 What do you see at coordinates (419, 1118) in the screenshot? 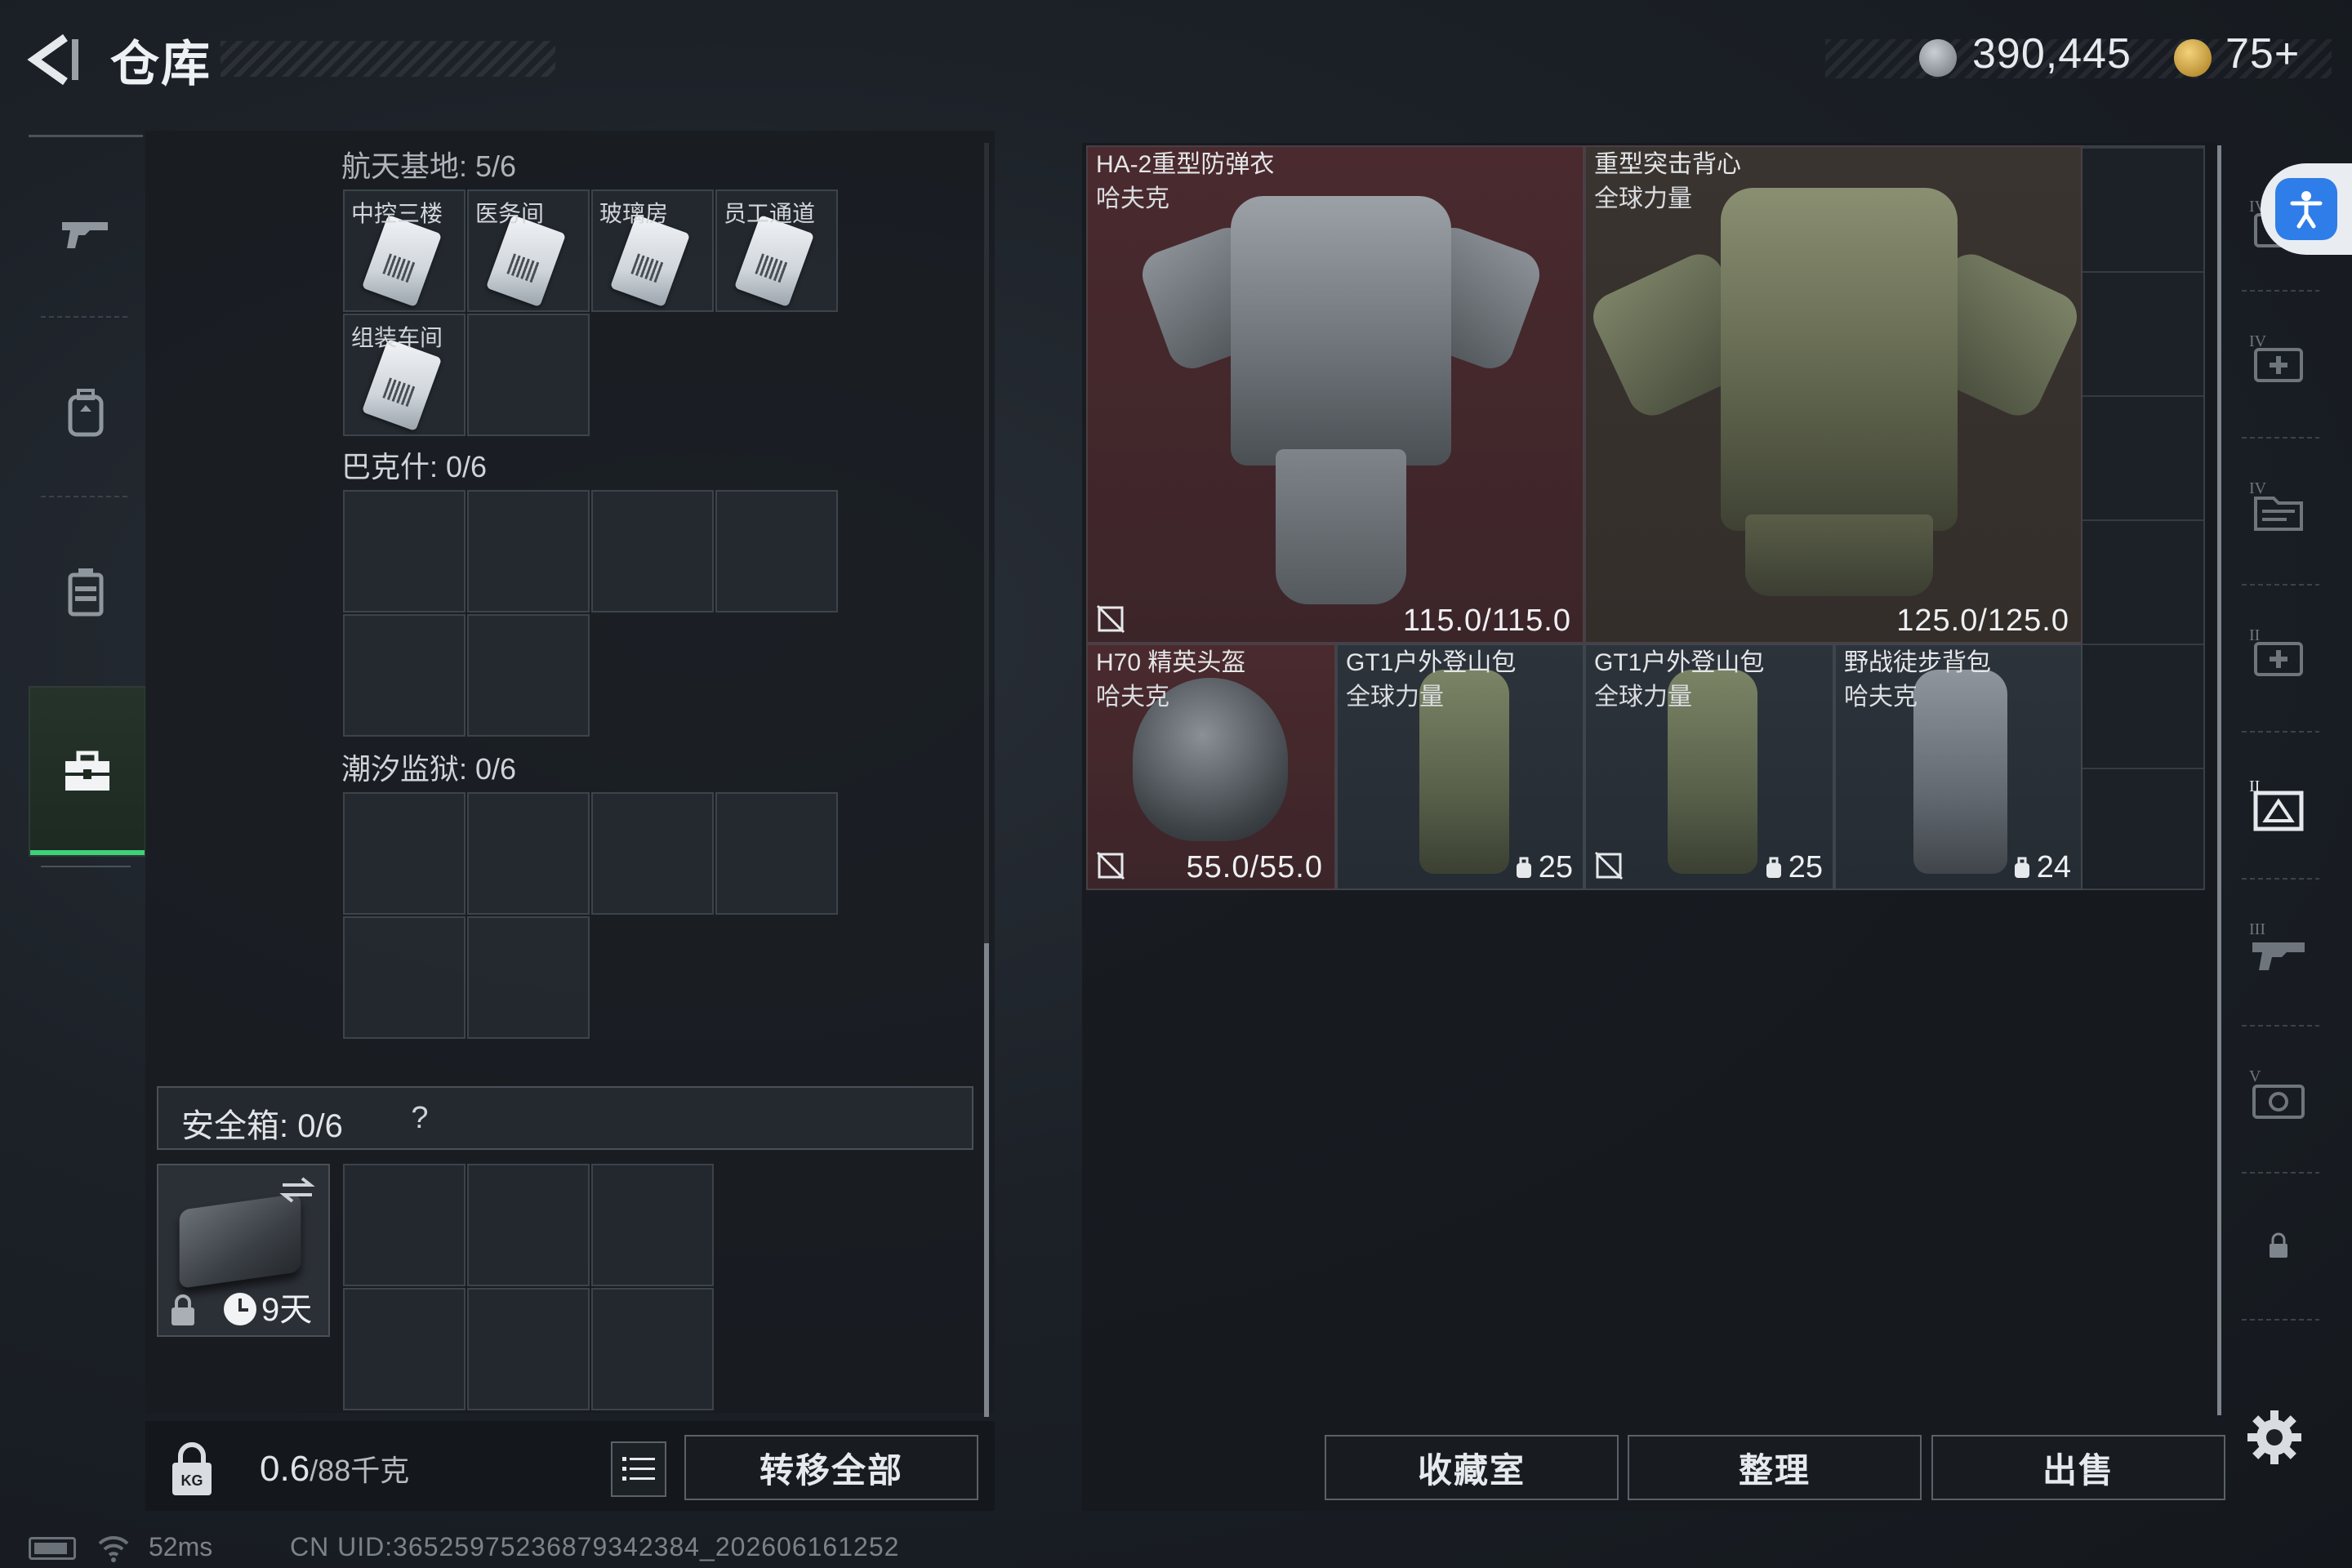
I see `help-icon: ?` at bounding box center [419, 1118].